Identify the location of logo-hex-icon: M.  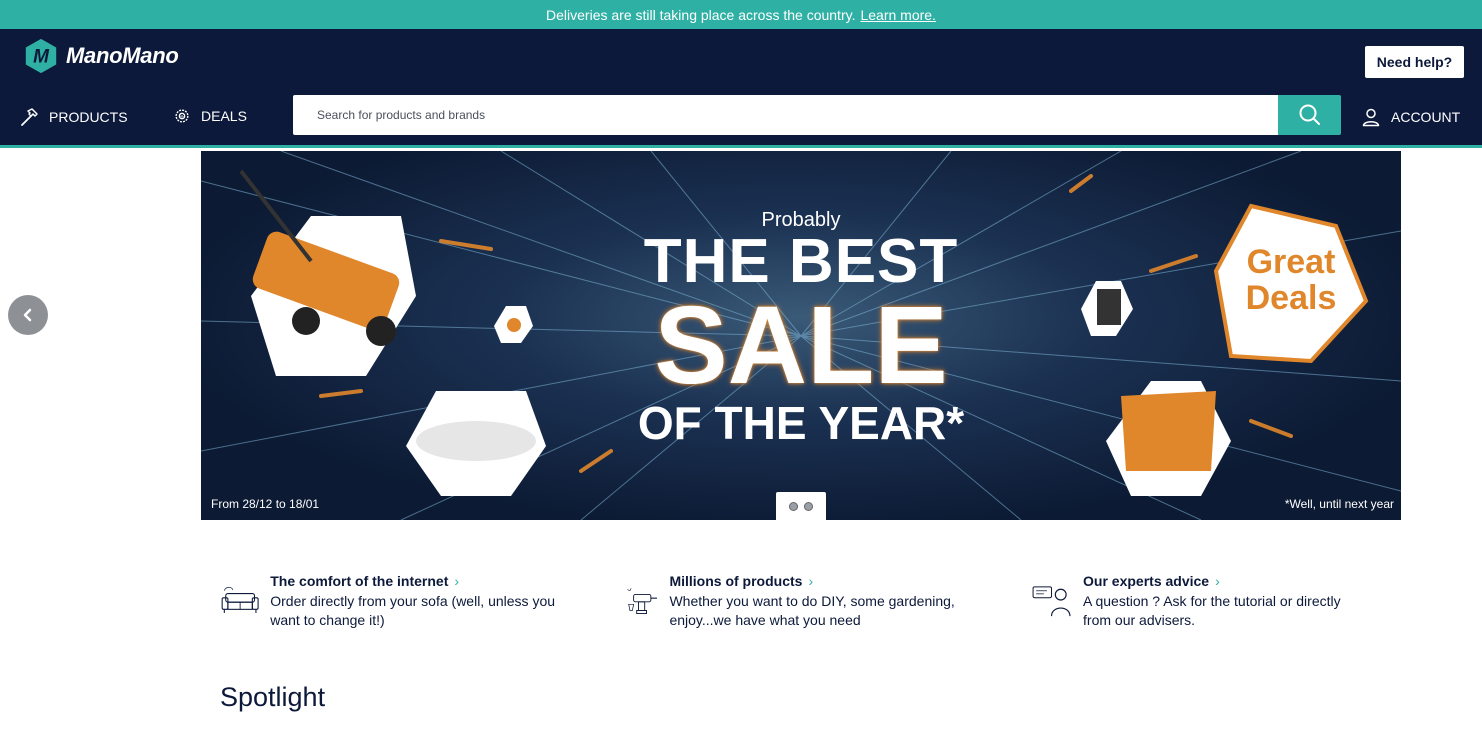
(41, 56).